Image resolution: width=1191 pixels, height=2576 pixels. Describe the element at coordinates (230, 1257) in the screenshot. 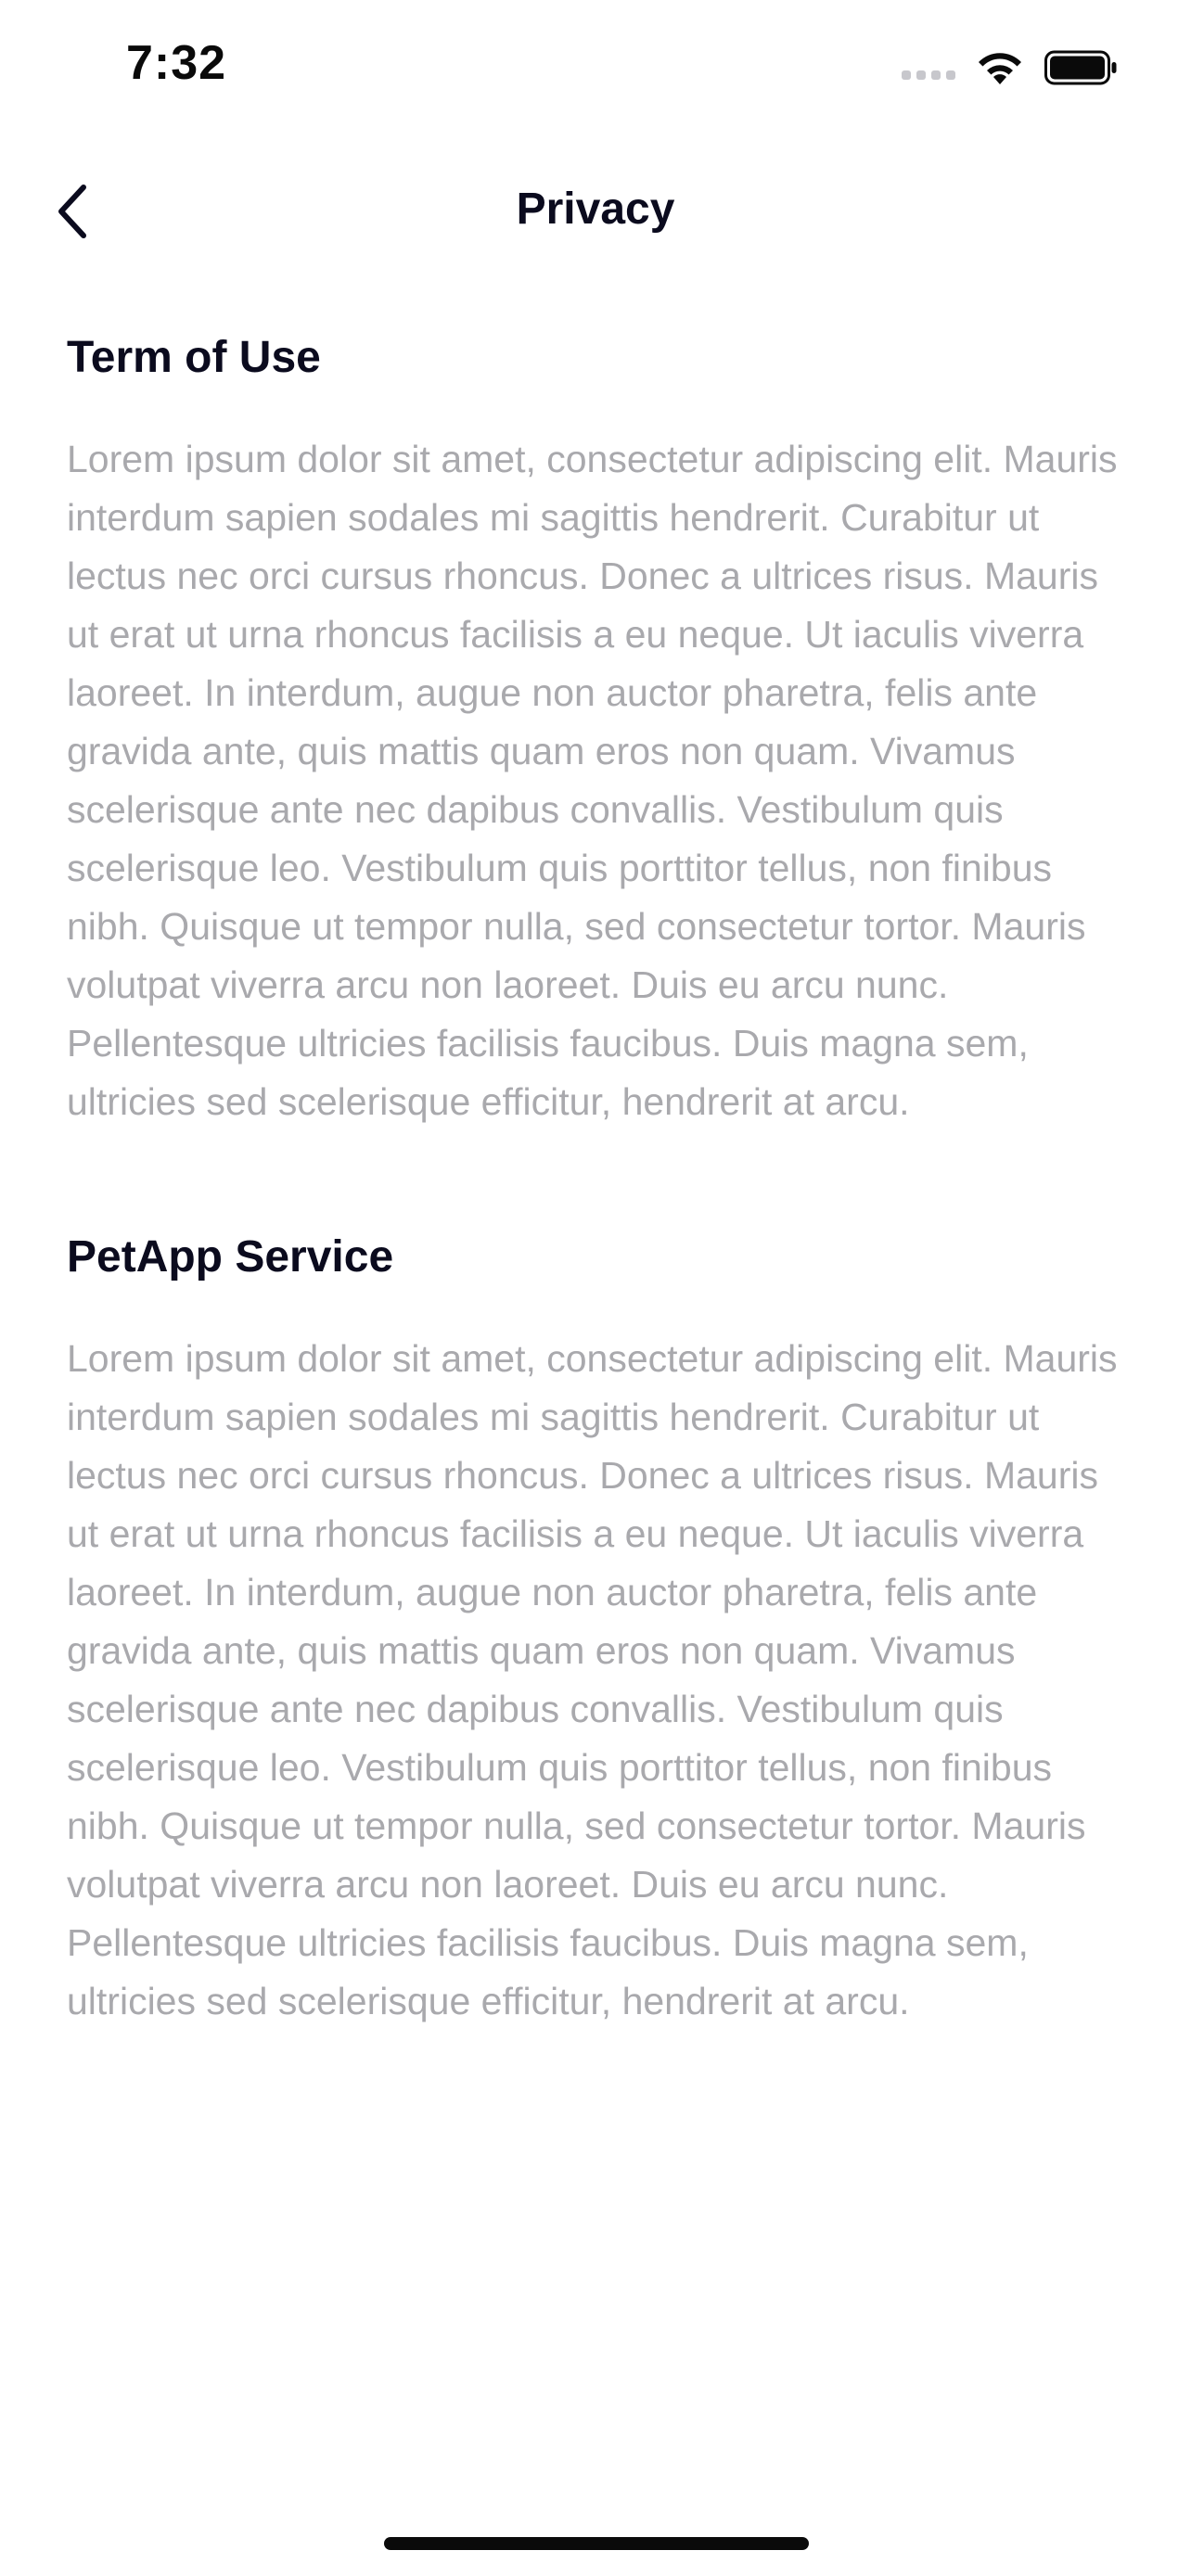

I see `section-title: PetApp Service` at that location.